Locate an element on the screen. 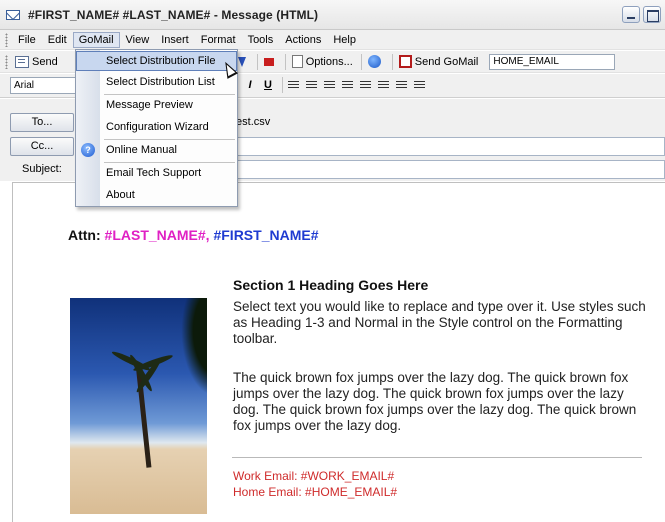  send-gomail-icon is located at coordinates (405, 61).